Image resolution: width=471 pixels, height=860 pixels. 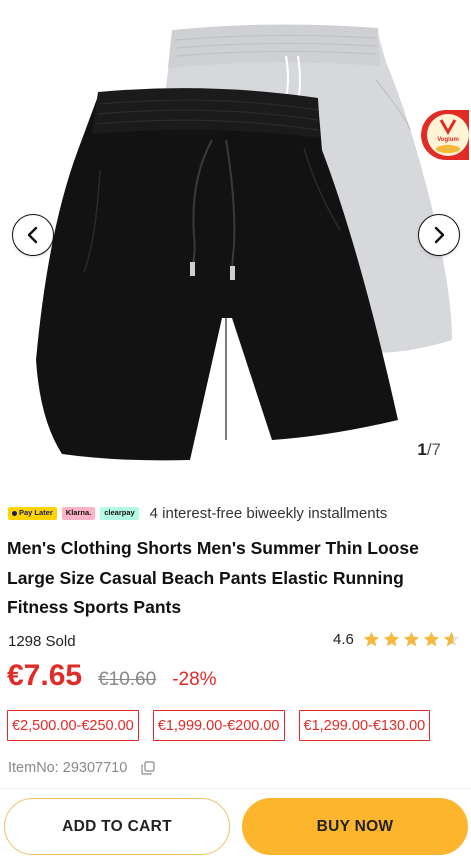 What do you see at coordinates (235, 788) in the screenshot?
I see `divider` at bounding box center [235, 788].